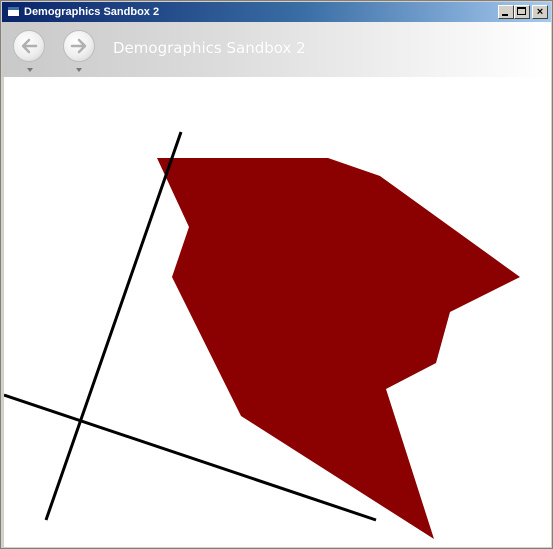  Describe the element at coordinates (209, 48) in the screenshot. I see `page-title: Demographics Sandbox 2` at that location.